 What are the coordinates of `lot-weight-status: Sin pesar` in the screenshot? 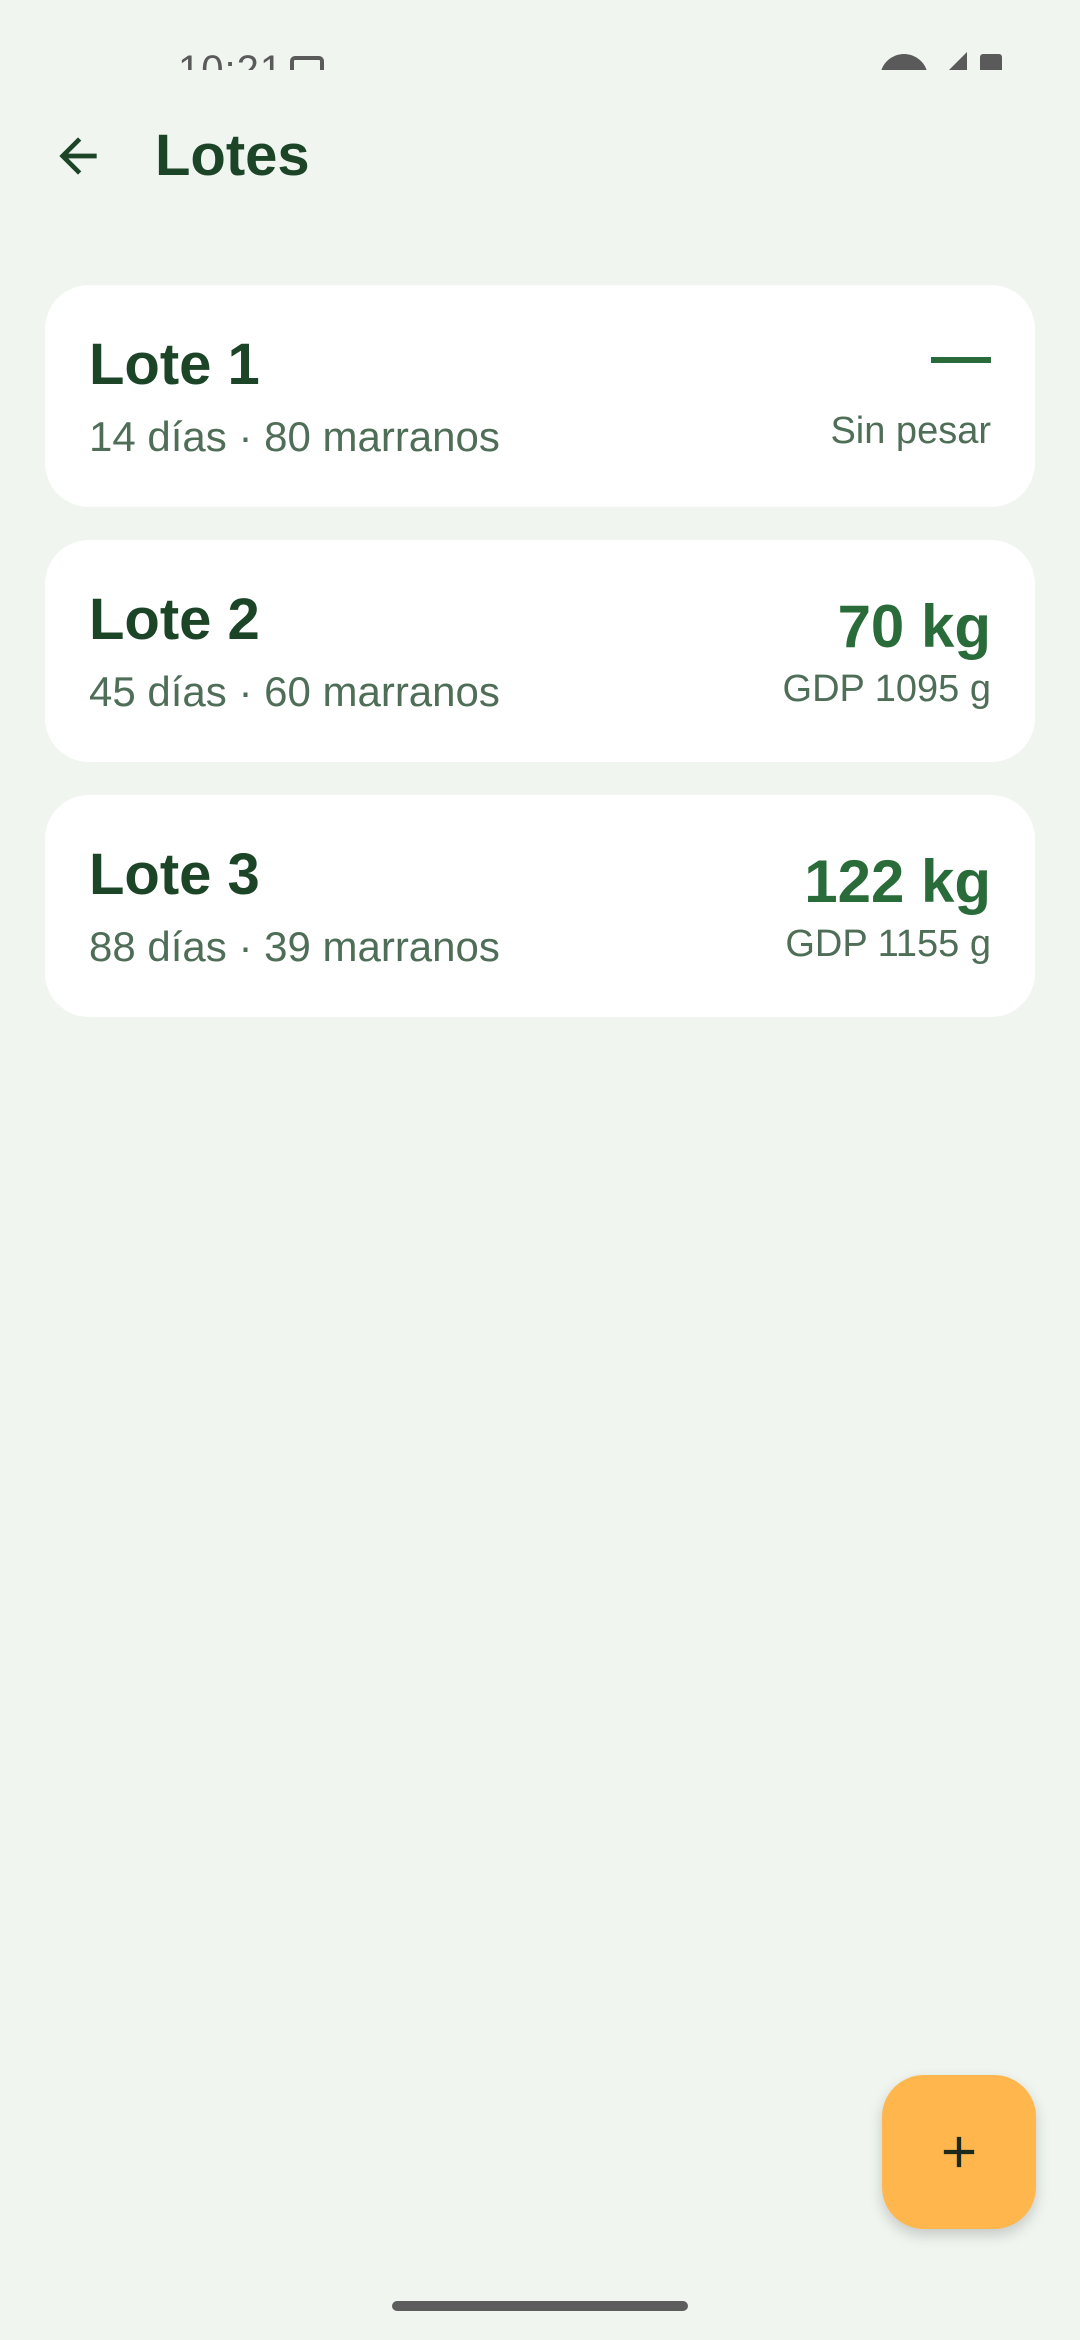 It's located at (910, 431).